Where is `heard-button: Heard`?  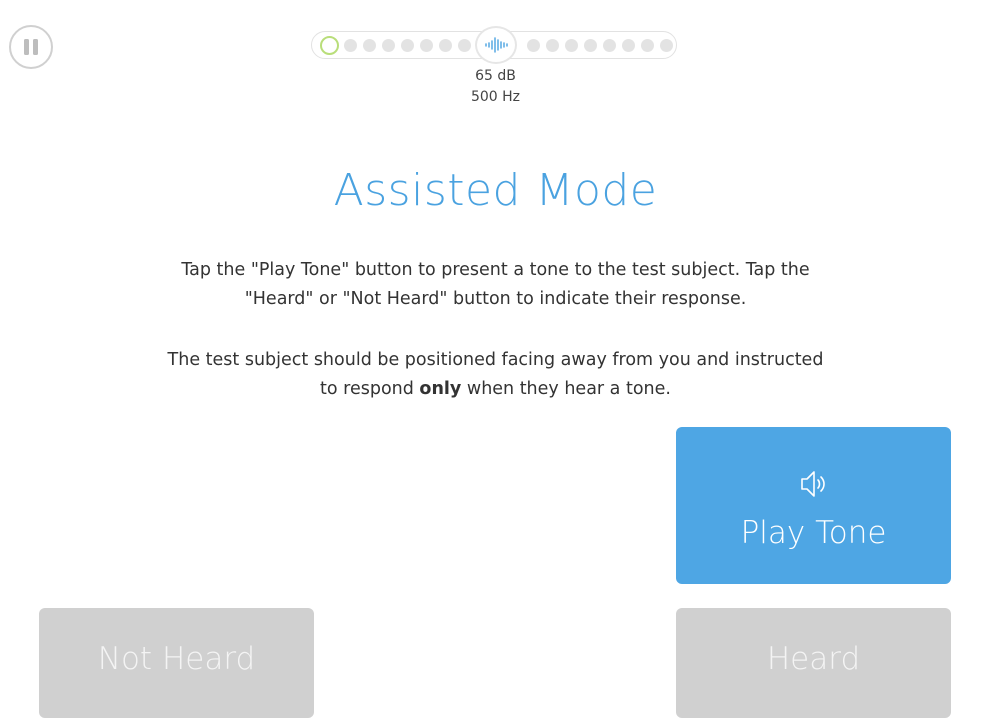
heard-button: Heard is located at coordinates (813, 663).